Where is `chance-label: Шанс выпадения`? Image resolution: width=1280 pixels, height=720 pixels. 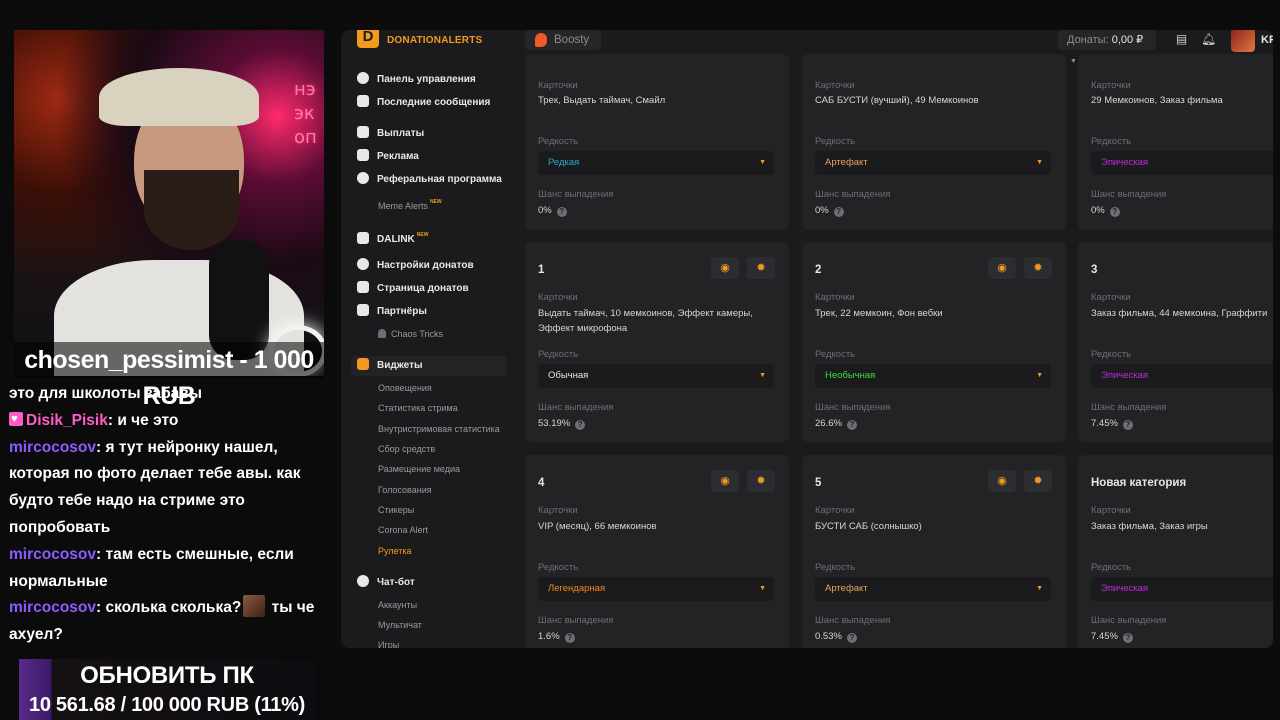 chance-label: Шанс выпадения is located at coordinates (1129, 194).